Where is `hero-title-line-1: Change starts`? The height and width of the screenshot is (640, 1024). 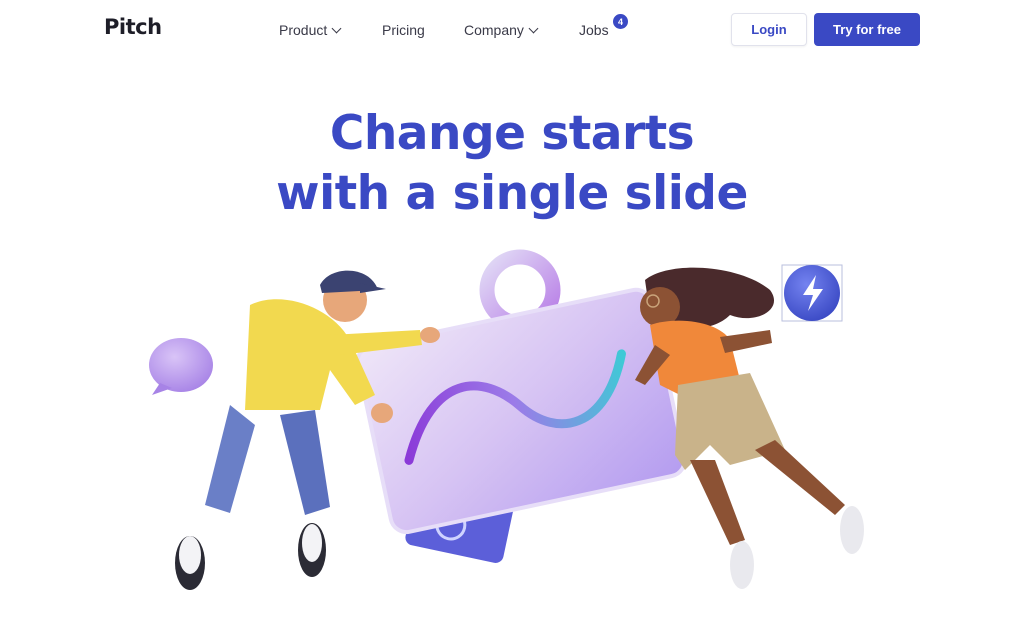
hero-title-line-1: Change starts is located at coordinates (512, 133).